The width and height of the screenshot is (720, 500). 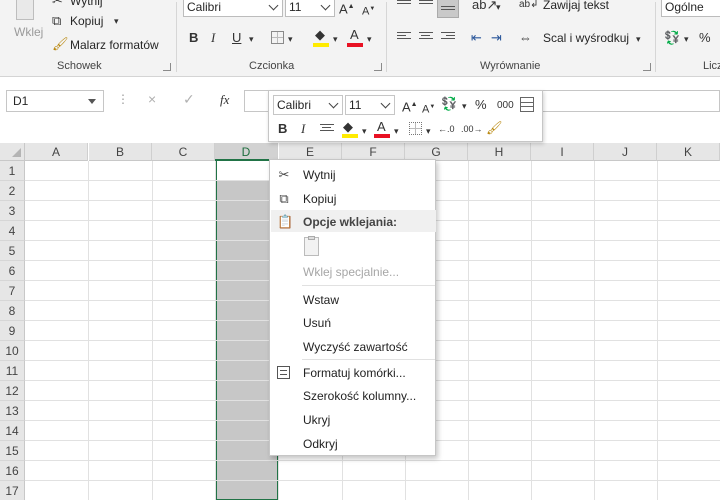 What do you see at coordinates (352, 322) in the screenshot?
I see `menu-item-delete: Usuń` at bounding box center [352, 322].